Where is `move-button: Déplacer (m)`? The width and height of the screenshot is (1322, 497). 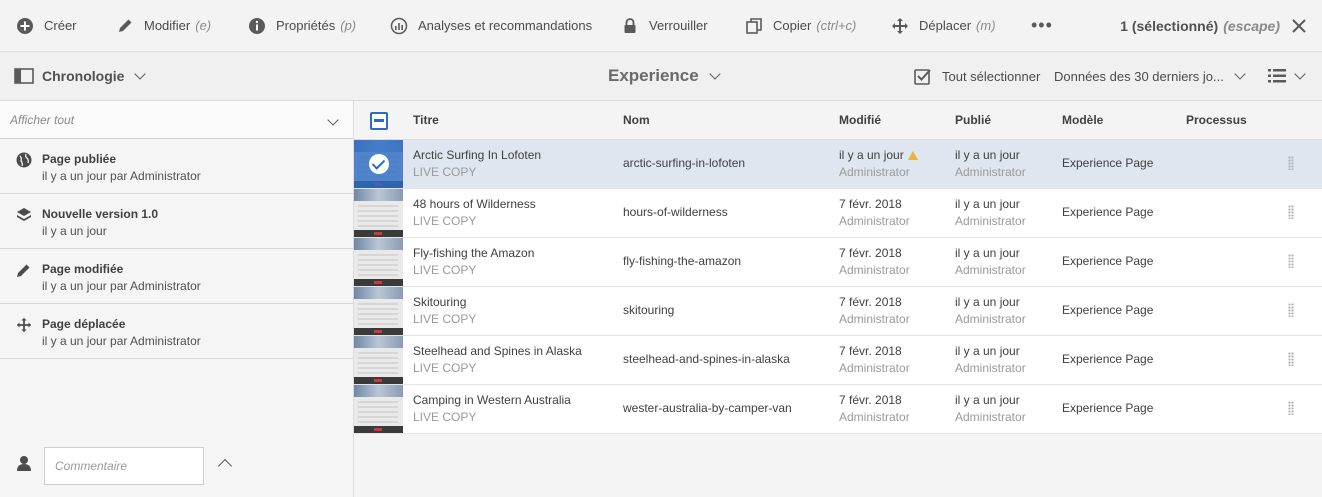
move-button: Déplacer (m) is located at coordinates (943, 26).